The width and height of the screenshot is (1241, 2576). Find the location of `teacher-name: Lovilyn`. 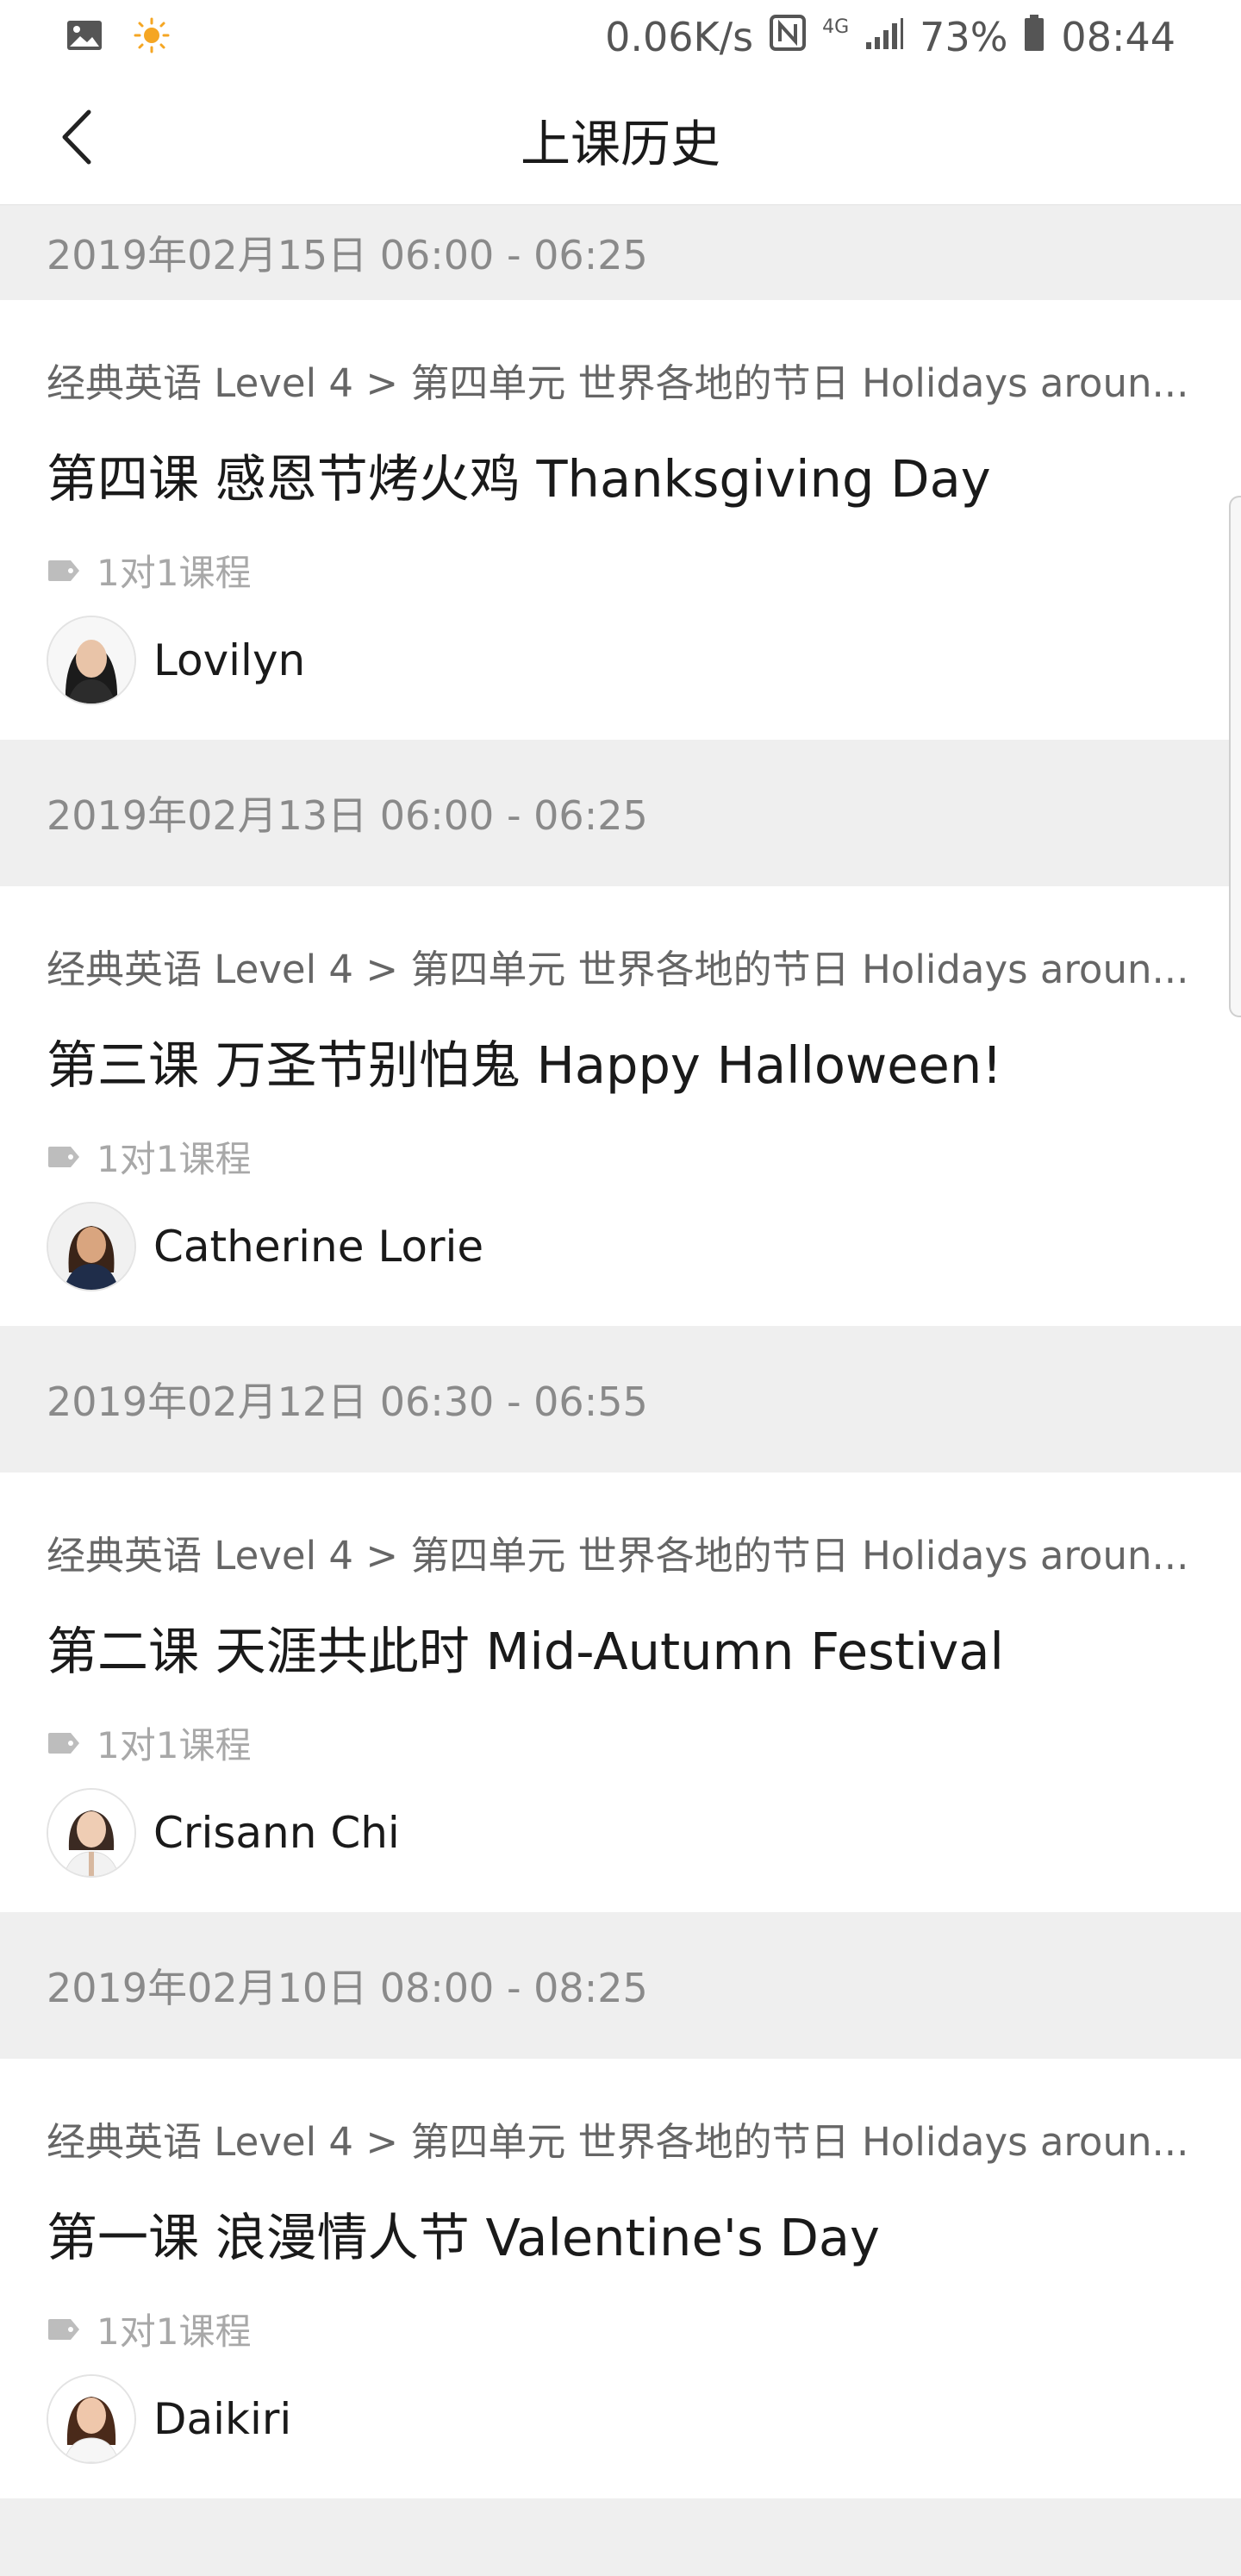

teacher-name: Lovilyn is located at coordinates (229, 660).